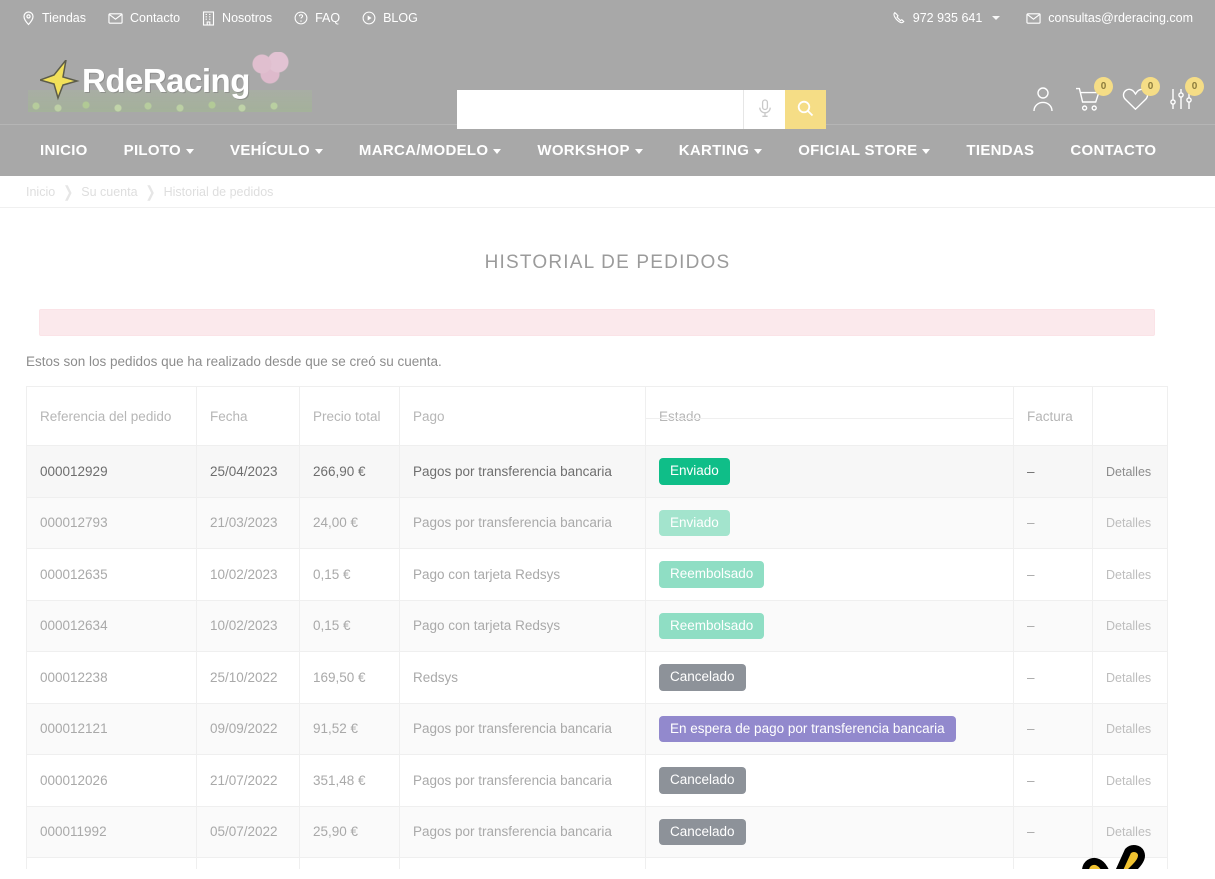 The height and width of the screenshot is (879, 1215). Describe the element at coordinates (111, 574) in the screenshot. I see `cell-order-reference: 000012635` at that location.